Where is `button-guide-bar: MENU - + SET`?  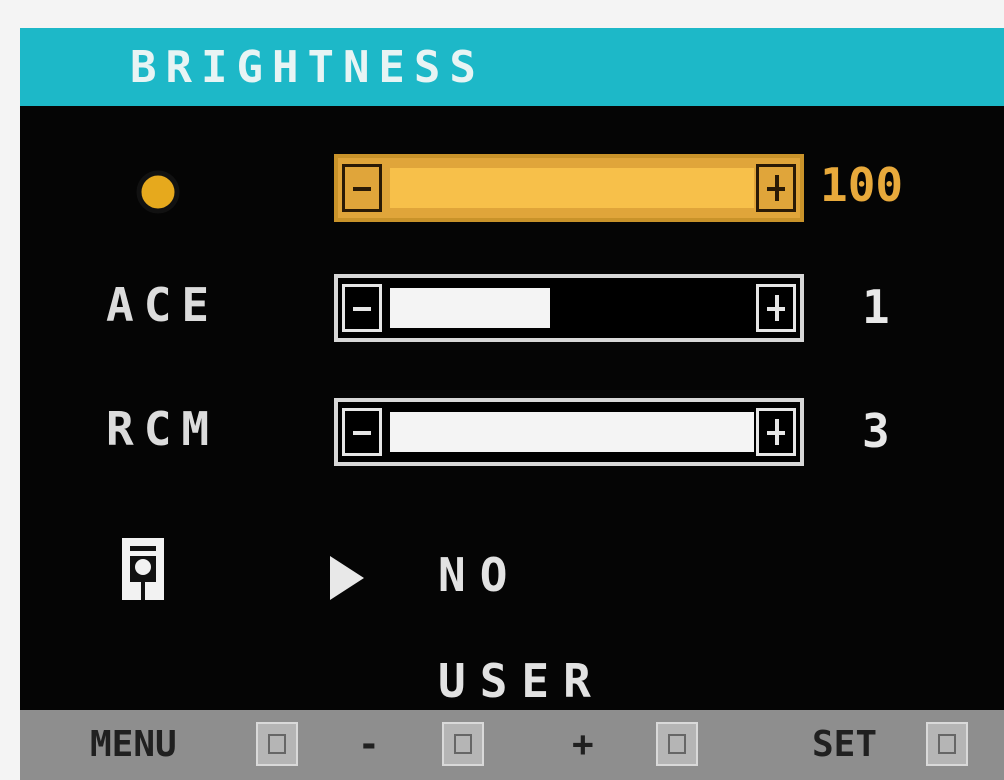
button-guide-bar: MENU - + SET is located at coordinates (512, 745).